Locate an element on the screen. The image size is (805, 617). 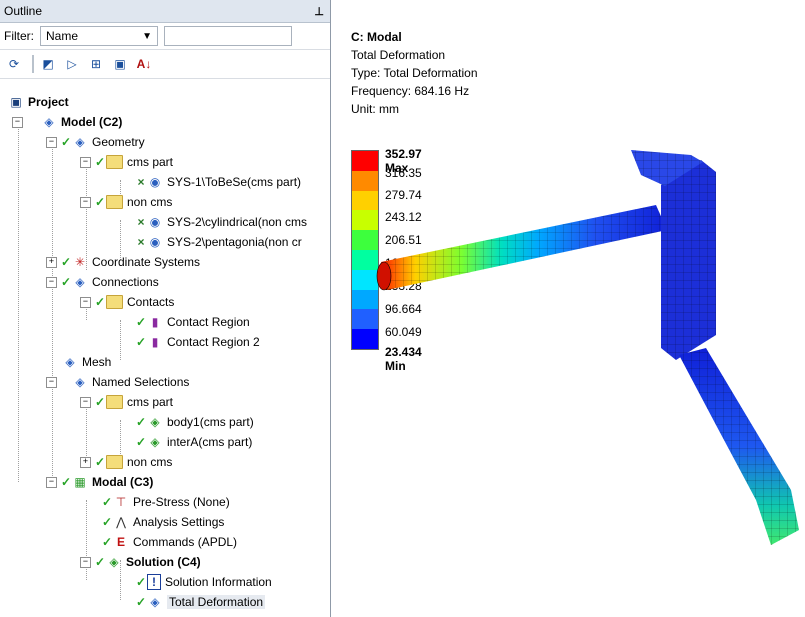
pre-stress-icon: ⊤ is located at coordinates (121, 502).